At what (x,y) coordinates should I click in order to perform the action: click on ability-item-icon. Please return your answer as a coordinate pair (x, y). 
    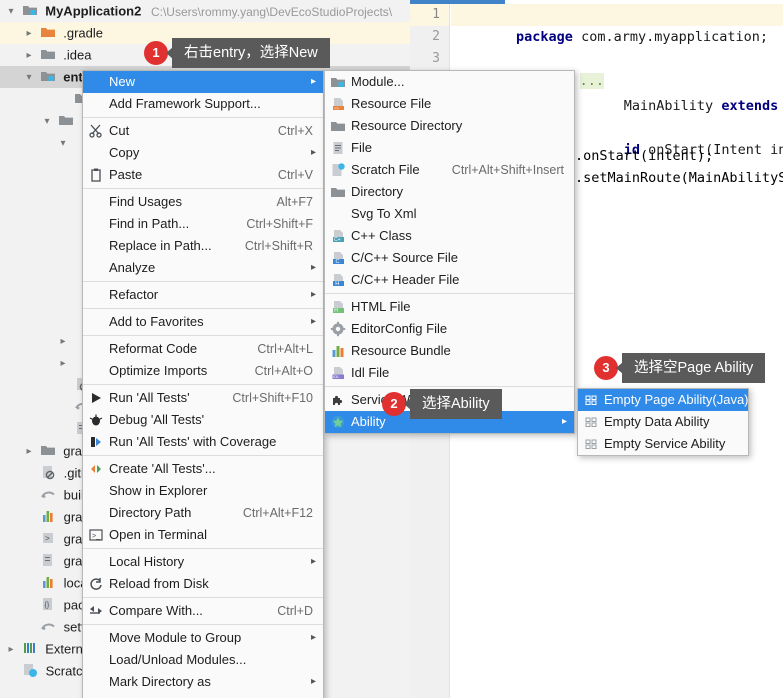
    Looking at the image, I should click on (591, 422).